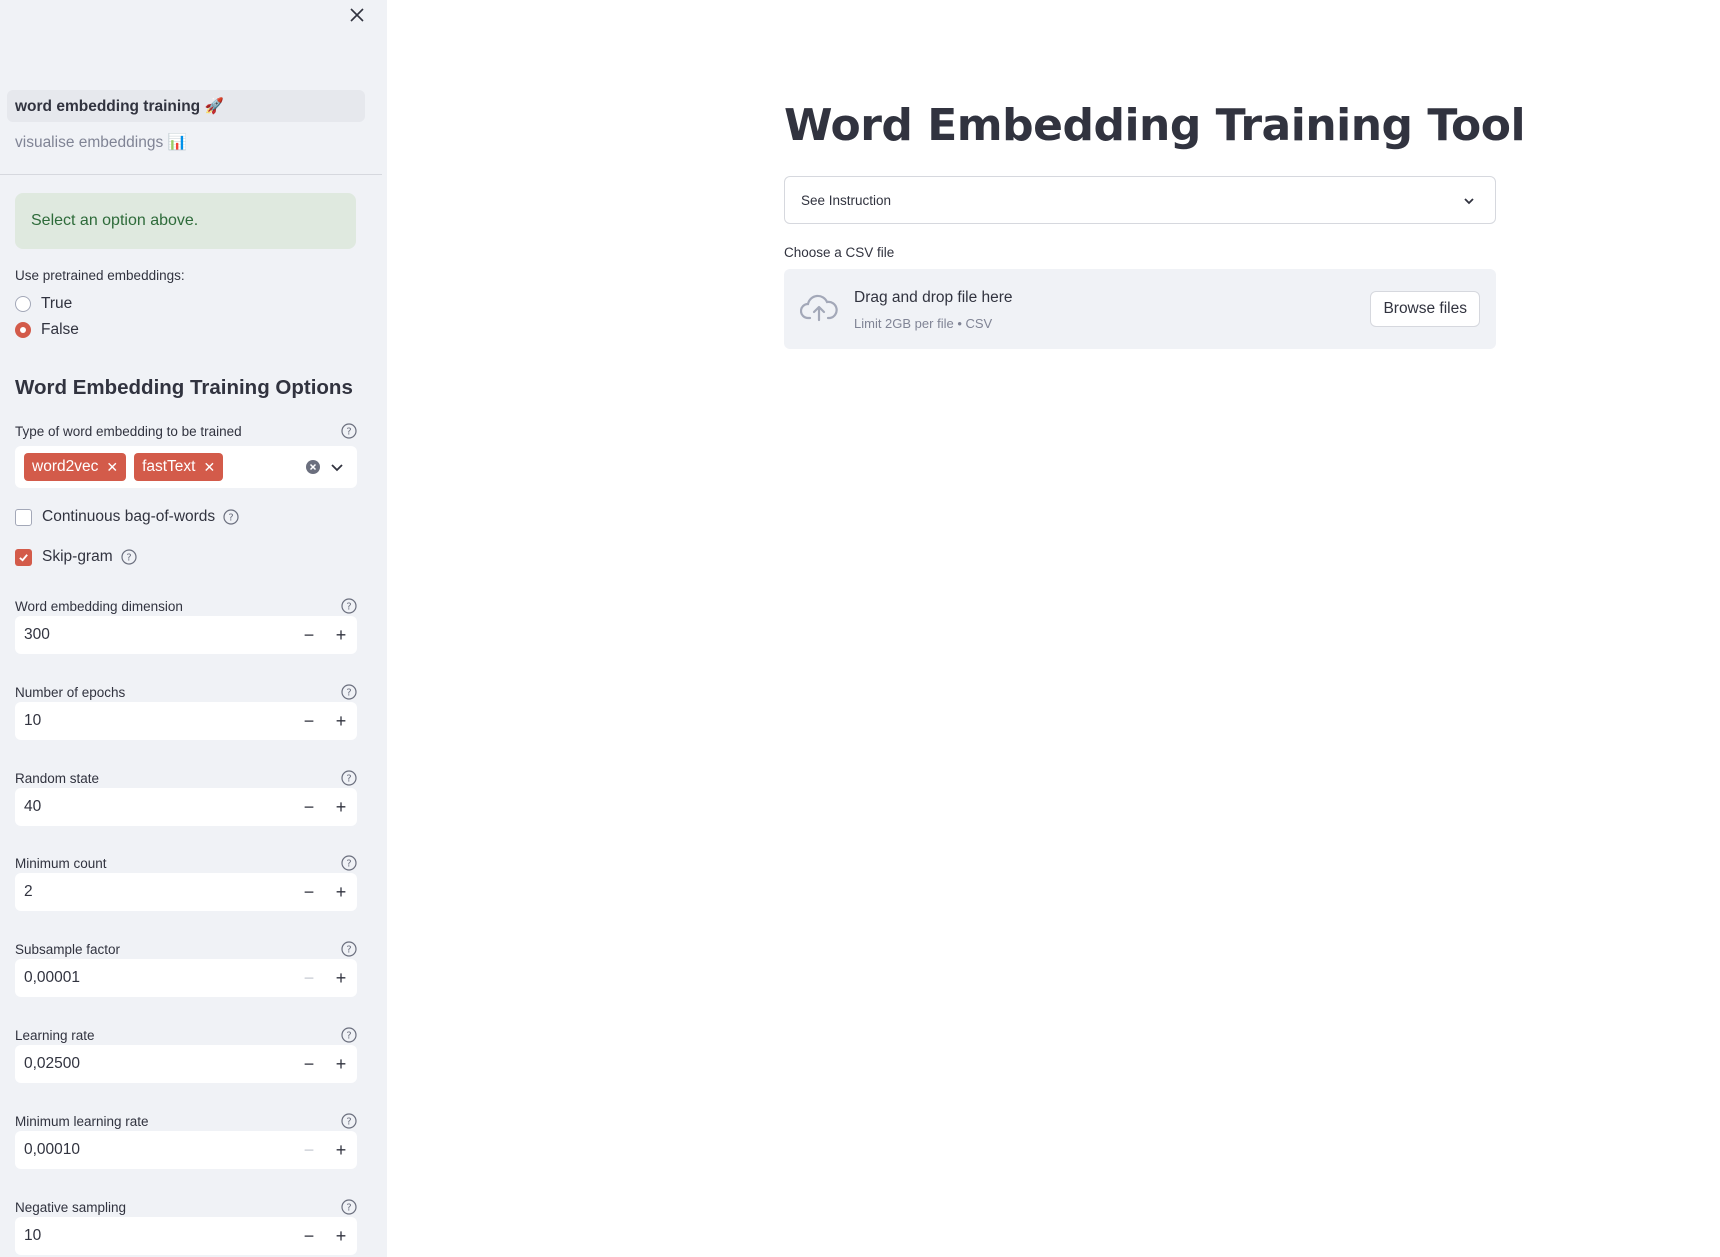 This screenshot has width=1720, height=1257. I want to click on checkmark-icon, so click(23, 557).